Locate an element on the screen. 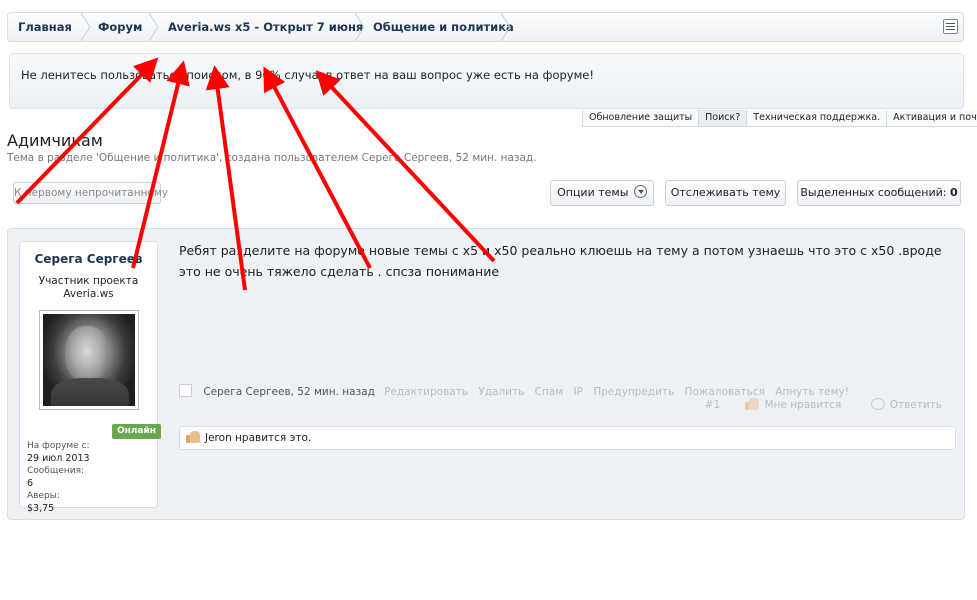  joined-value: 29 июл 2013 is located at coordinates (58, 458).